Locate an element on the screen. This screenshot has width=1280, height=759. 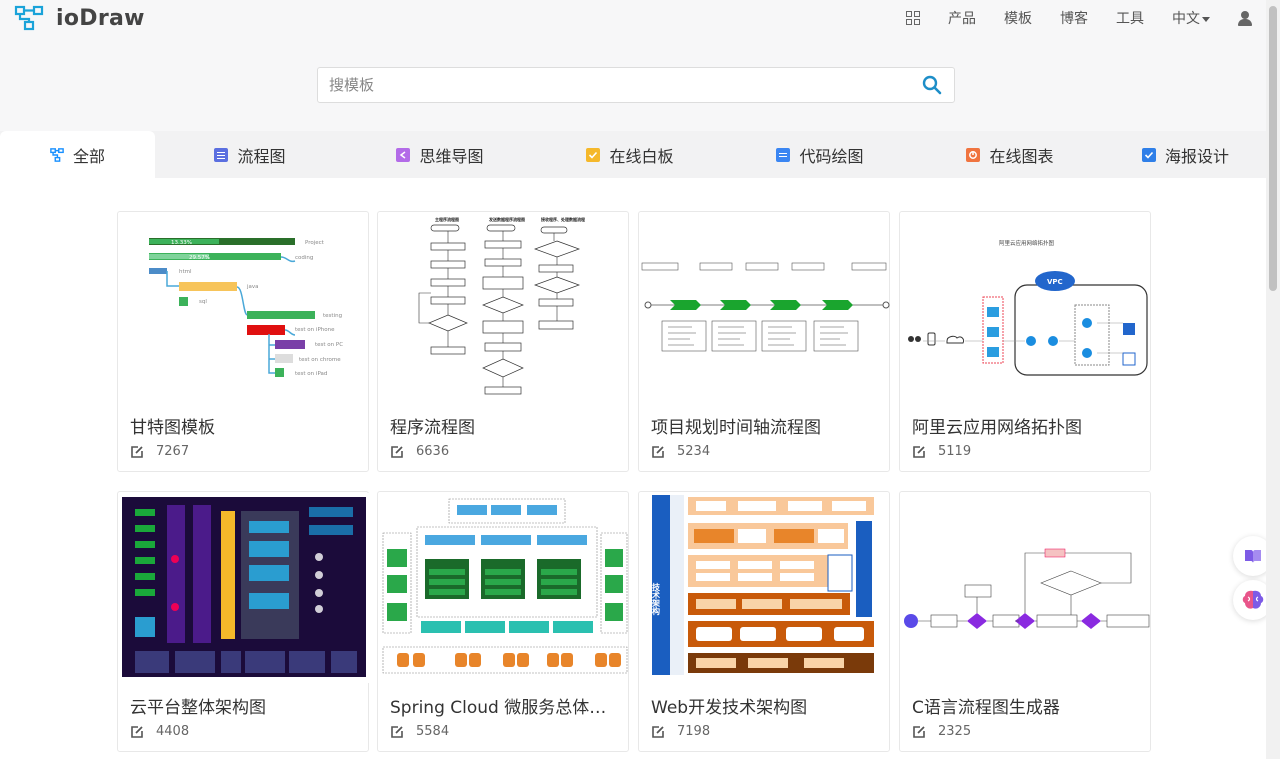
tab-poster: 海报设计 is located at coordinates (1185, 154).